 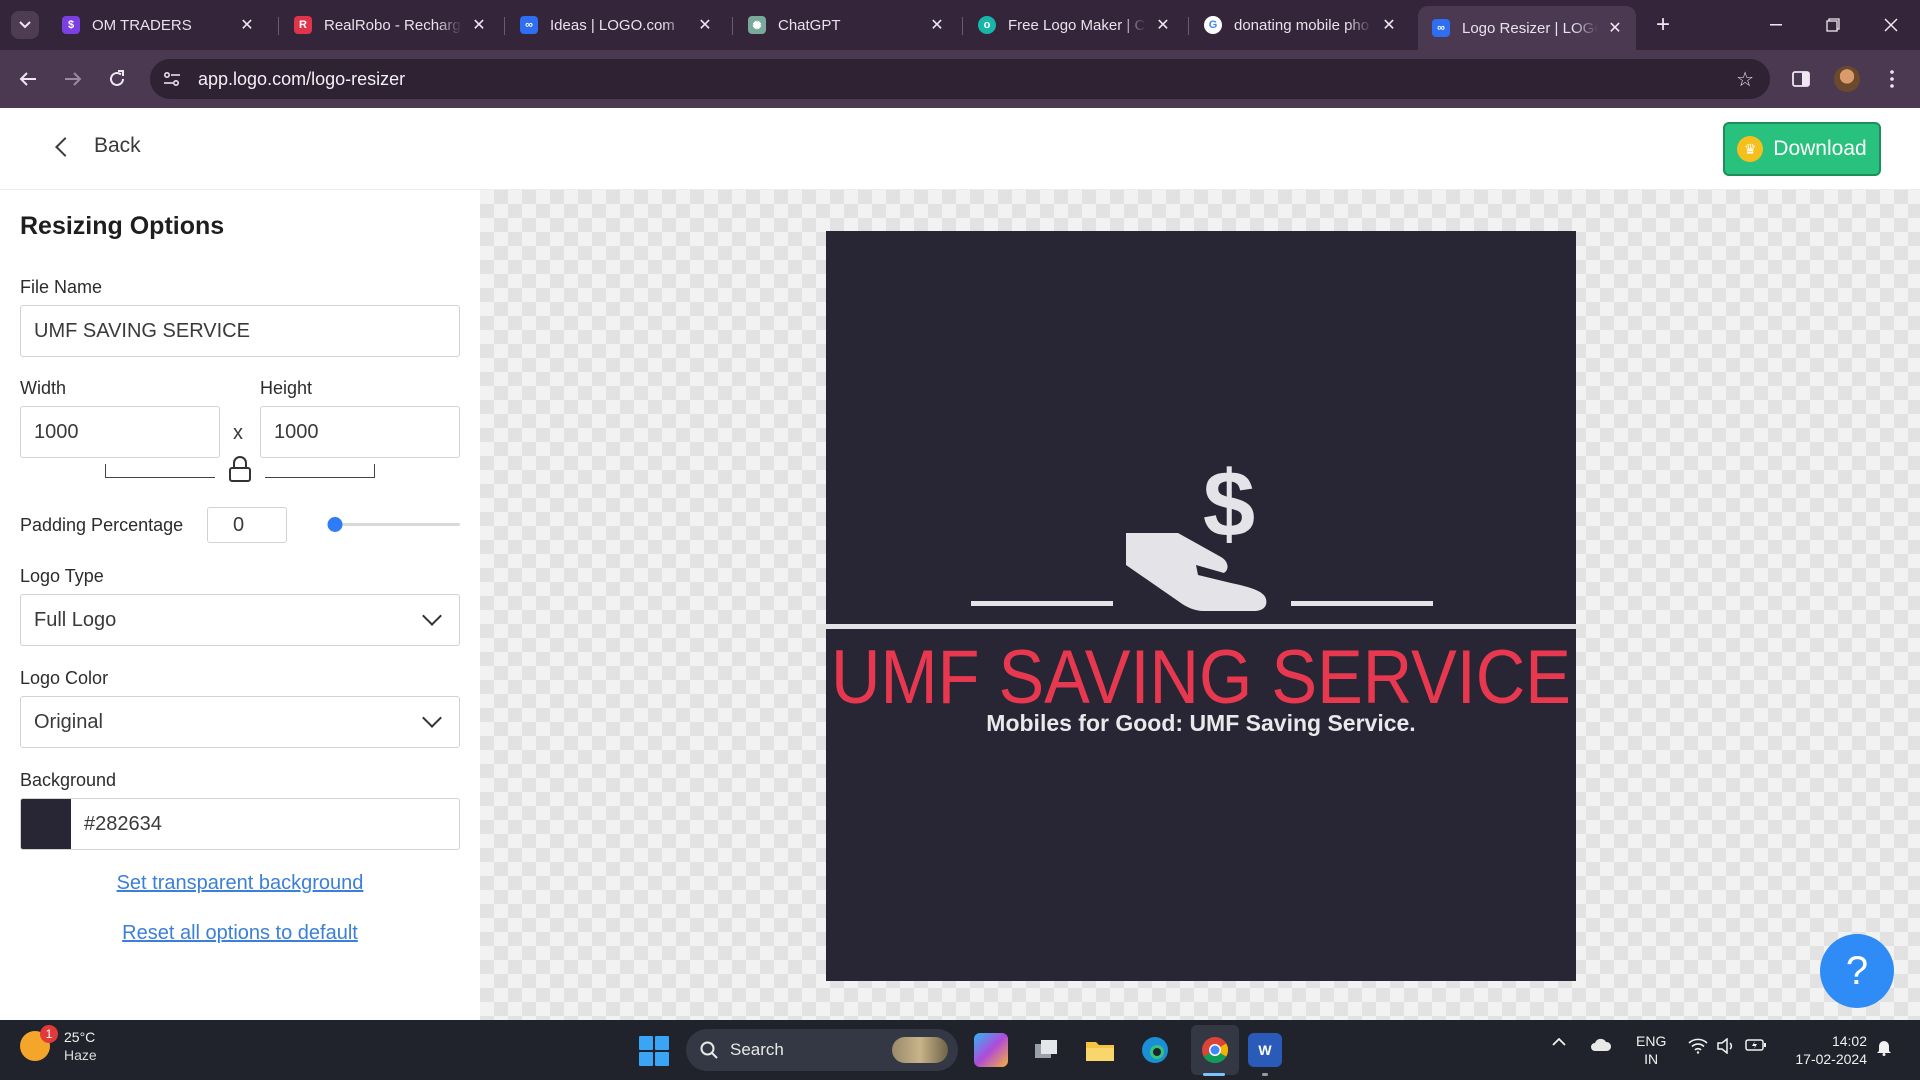 I want to click on back-button: Back, so click(x=98, y=146).